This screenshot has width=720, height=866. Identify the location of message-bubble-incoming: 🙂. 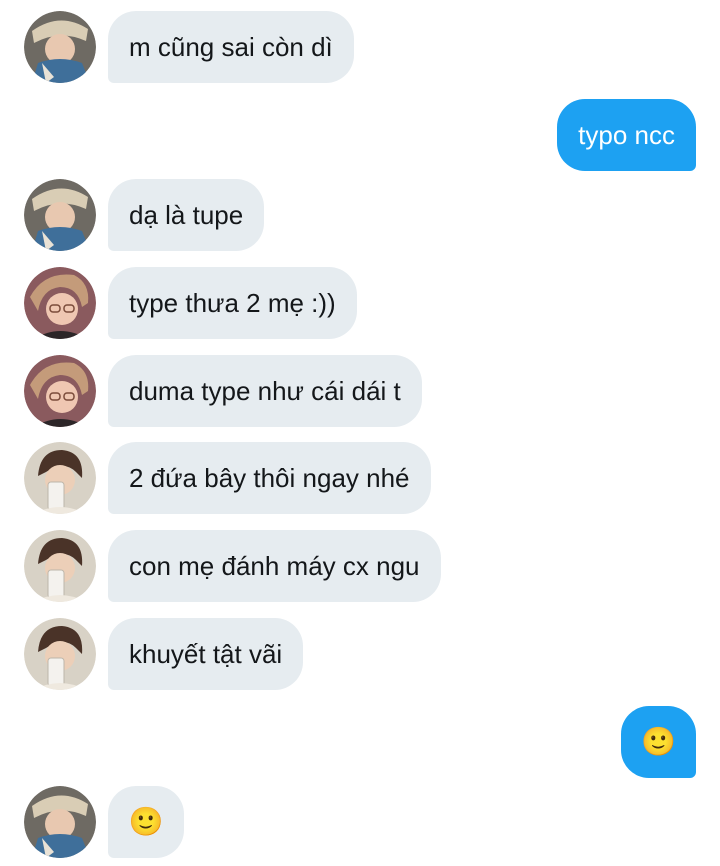
(146, 822).